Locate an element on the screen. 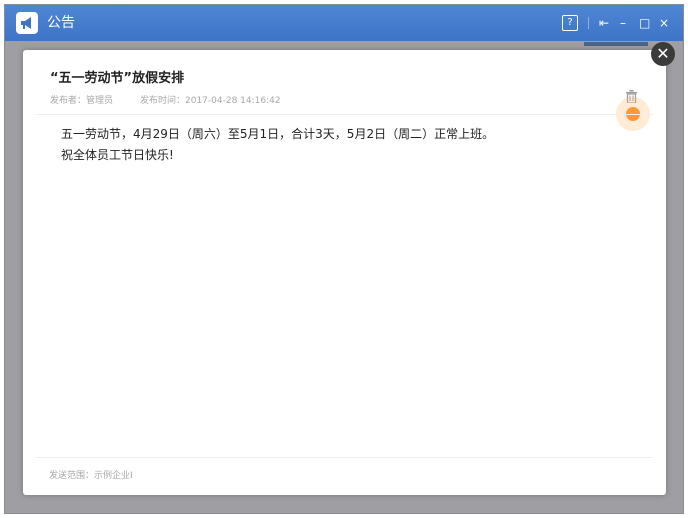 The height and width of the screenshot is (518, 688). minimize-button: – is located at coordinates (623, 23).